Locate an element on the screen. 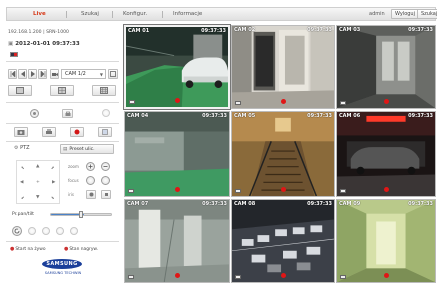  chevron-down-icon: ▼ is located at coordinates (101, 74).